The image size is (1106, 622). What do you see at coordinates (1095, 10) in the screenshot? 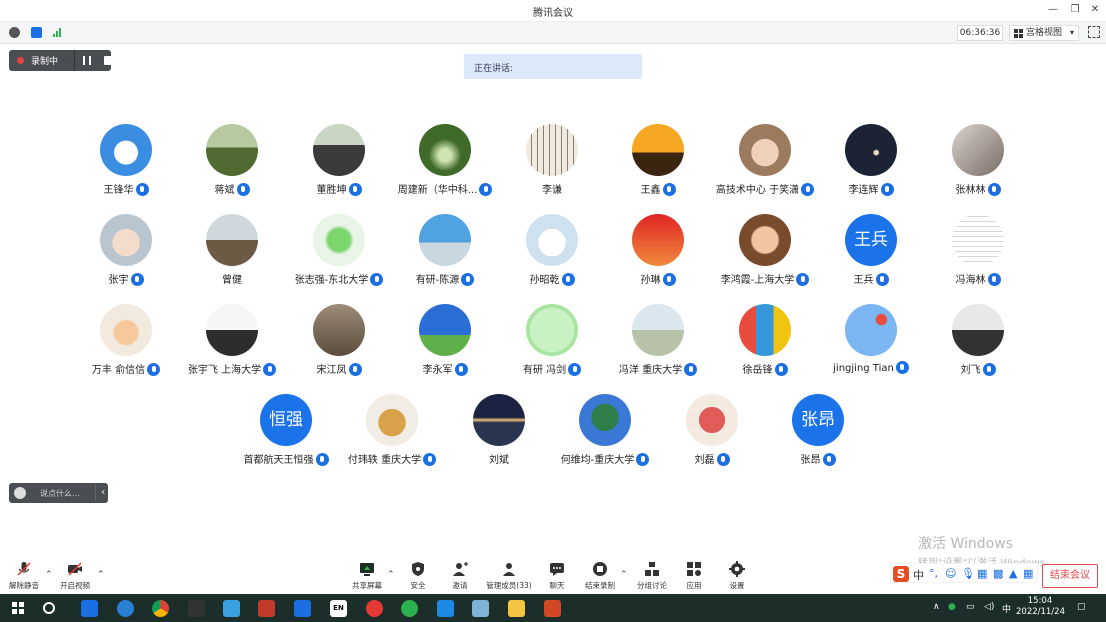
I see `close-icon: ✕` at bounding box center [1095, 10].